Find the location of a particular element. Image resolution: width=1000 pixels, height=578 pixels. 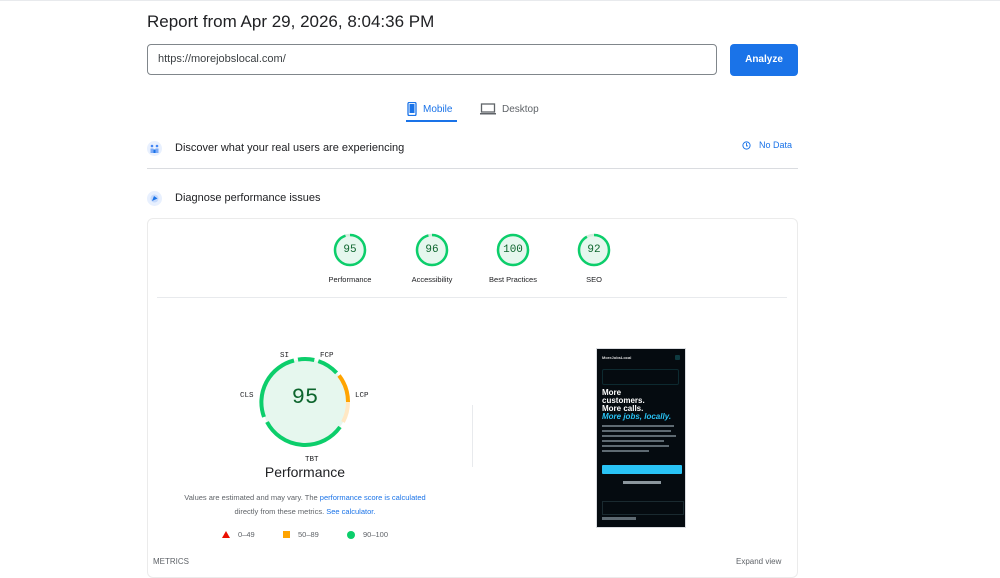

gauge-label: Accessibility is located at coordinates (432, 279).